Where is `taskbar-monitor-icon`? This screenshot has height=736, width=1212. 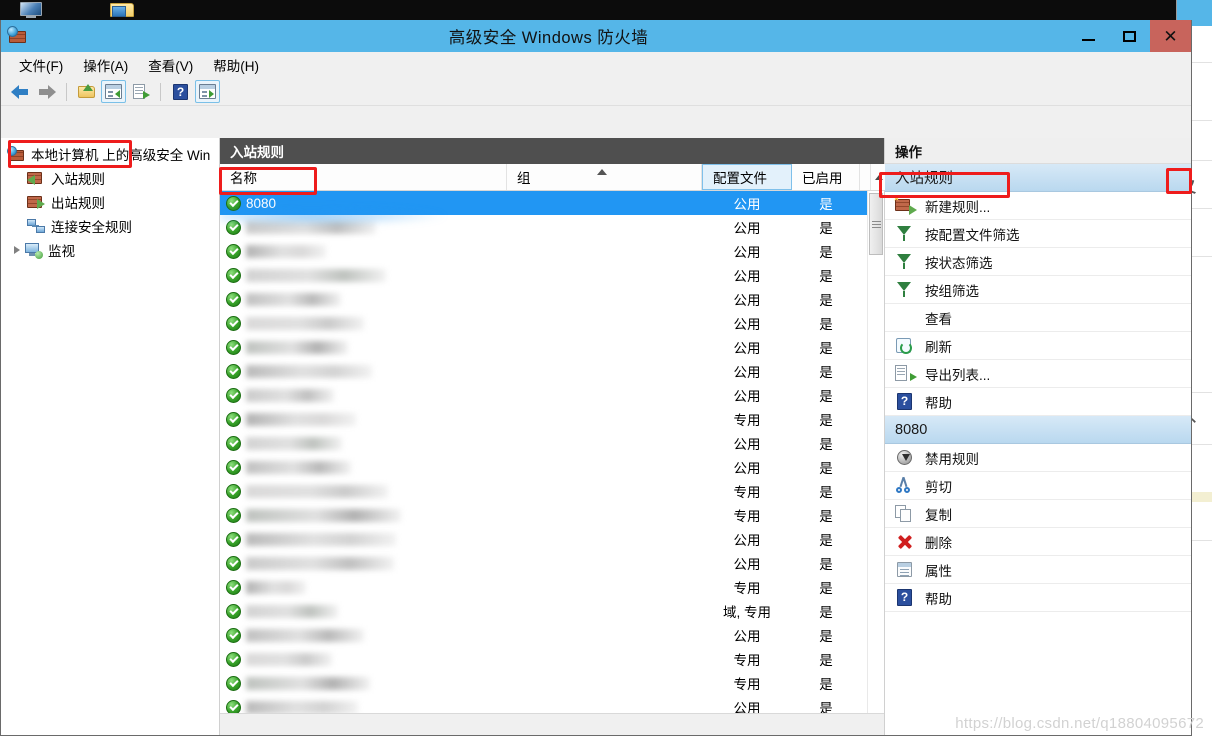
taskbar-monitor-icon is located at coordinates (32, 10).